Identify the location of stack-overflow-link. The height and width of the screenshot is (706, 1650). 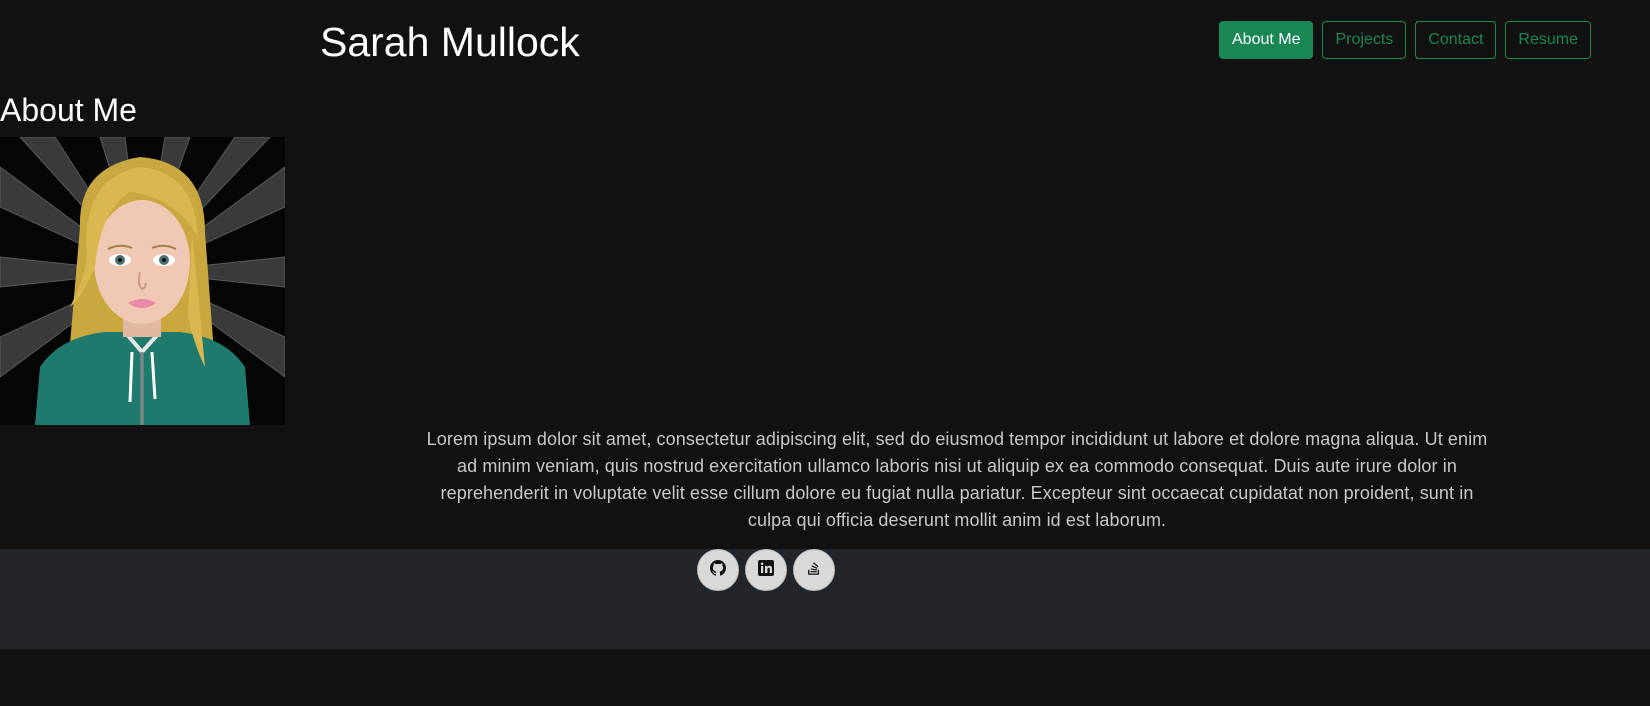
(814, 570).